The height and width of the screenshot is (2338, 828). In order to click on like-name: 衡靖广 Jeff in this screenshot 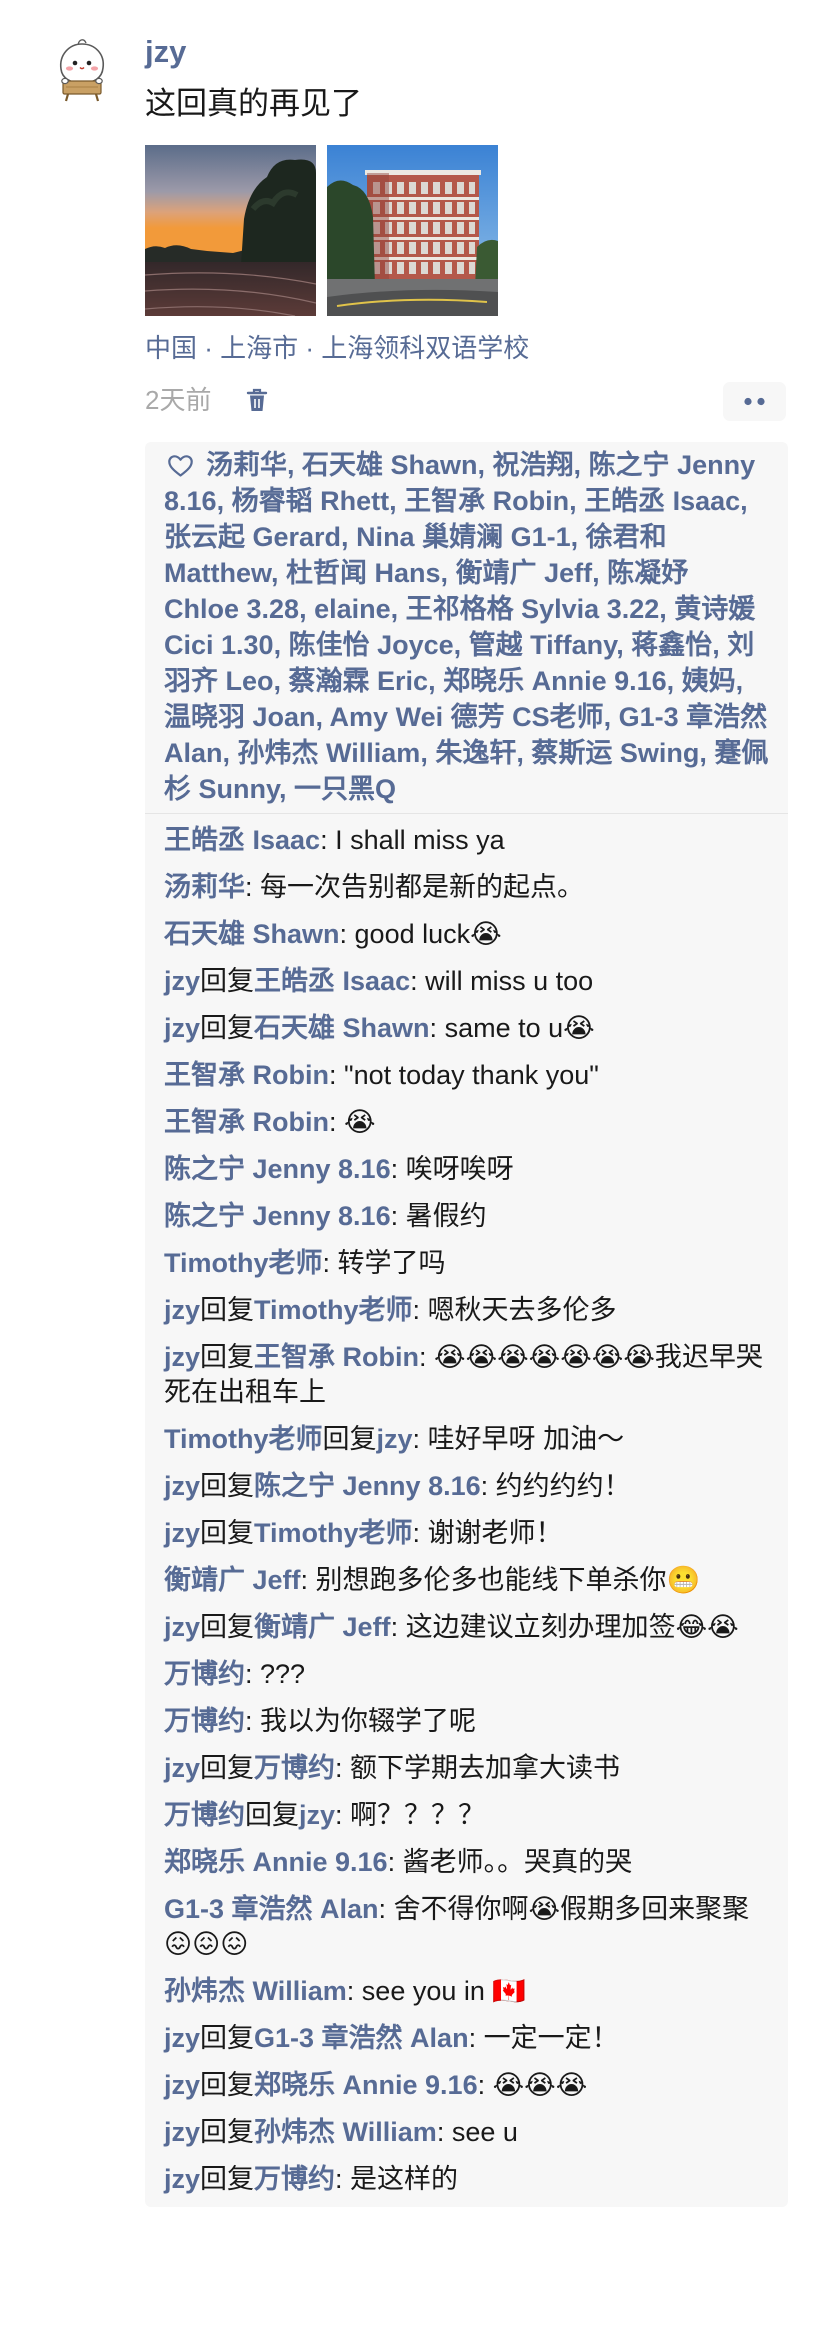, I will do `click(524, 573)`.